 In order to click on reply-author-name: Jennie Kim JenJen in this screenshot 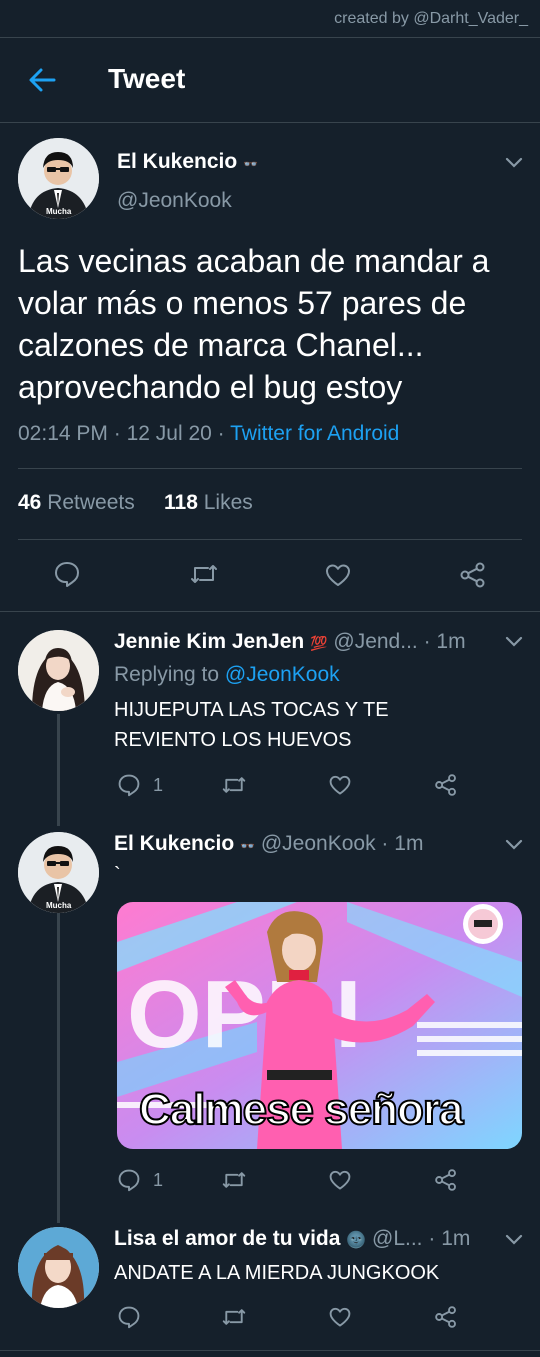, I will do `click(209, 641)`.